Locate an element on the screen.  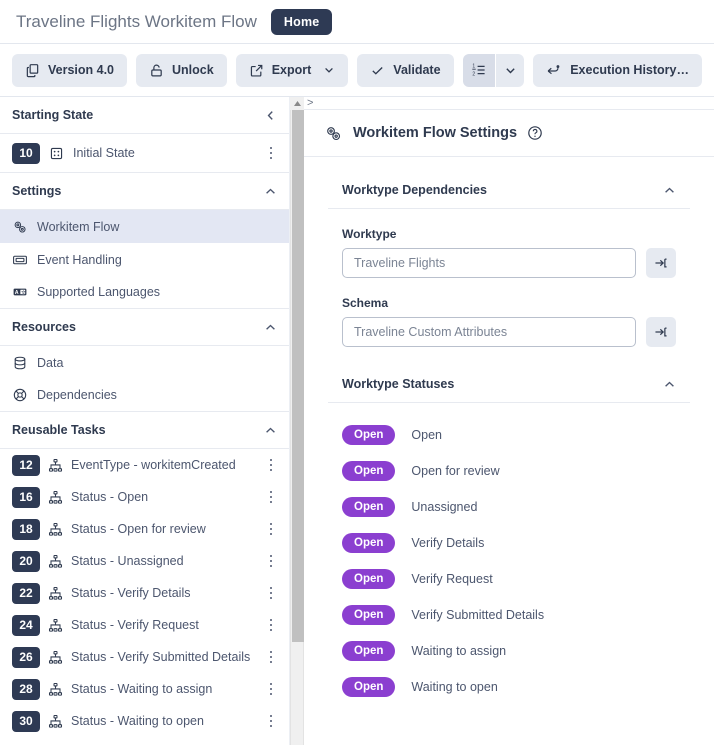
sidebar-scrollbar is located at coordinates (297, 421).